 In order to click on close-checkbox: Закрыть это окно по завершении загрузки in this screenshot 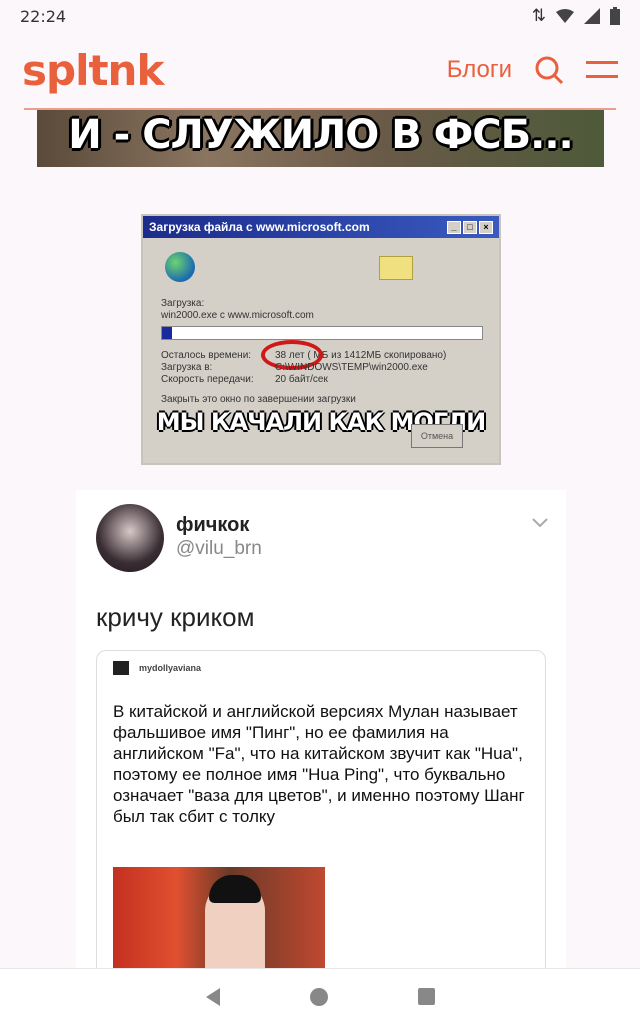, I will do `click(258, 399)`.